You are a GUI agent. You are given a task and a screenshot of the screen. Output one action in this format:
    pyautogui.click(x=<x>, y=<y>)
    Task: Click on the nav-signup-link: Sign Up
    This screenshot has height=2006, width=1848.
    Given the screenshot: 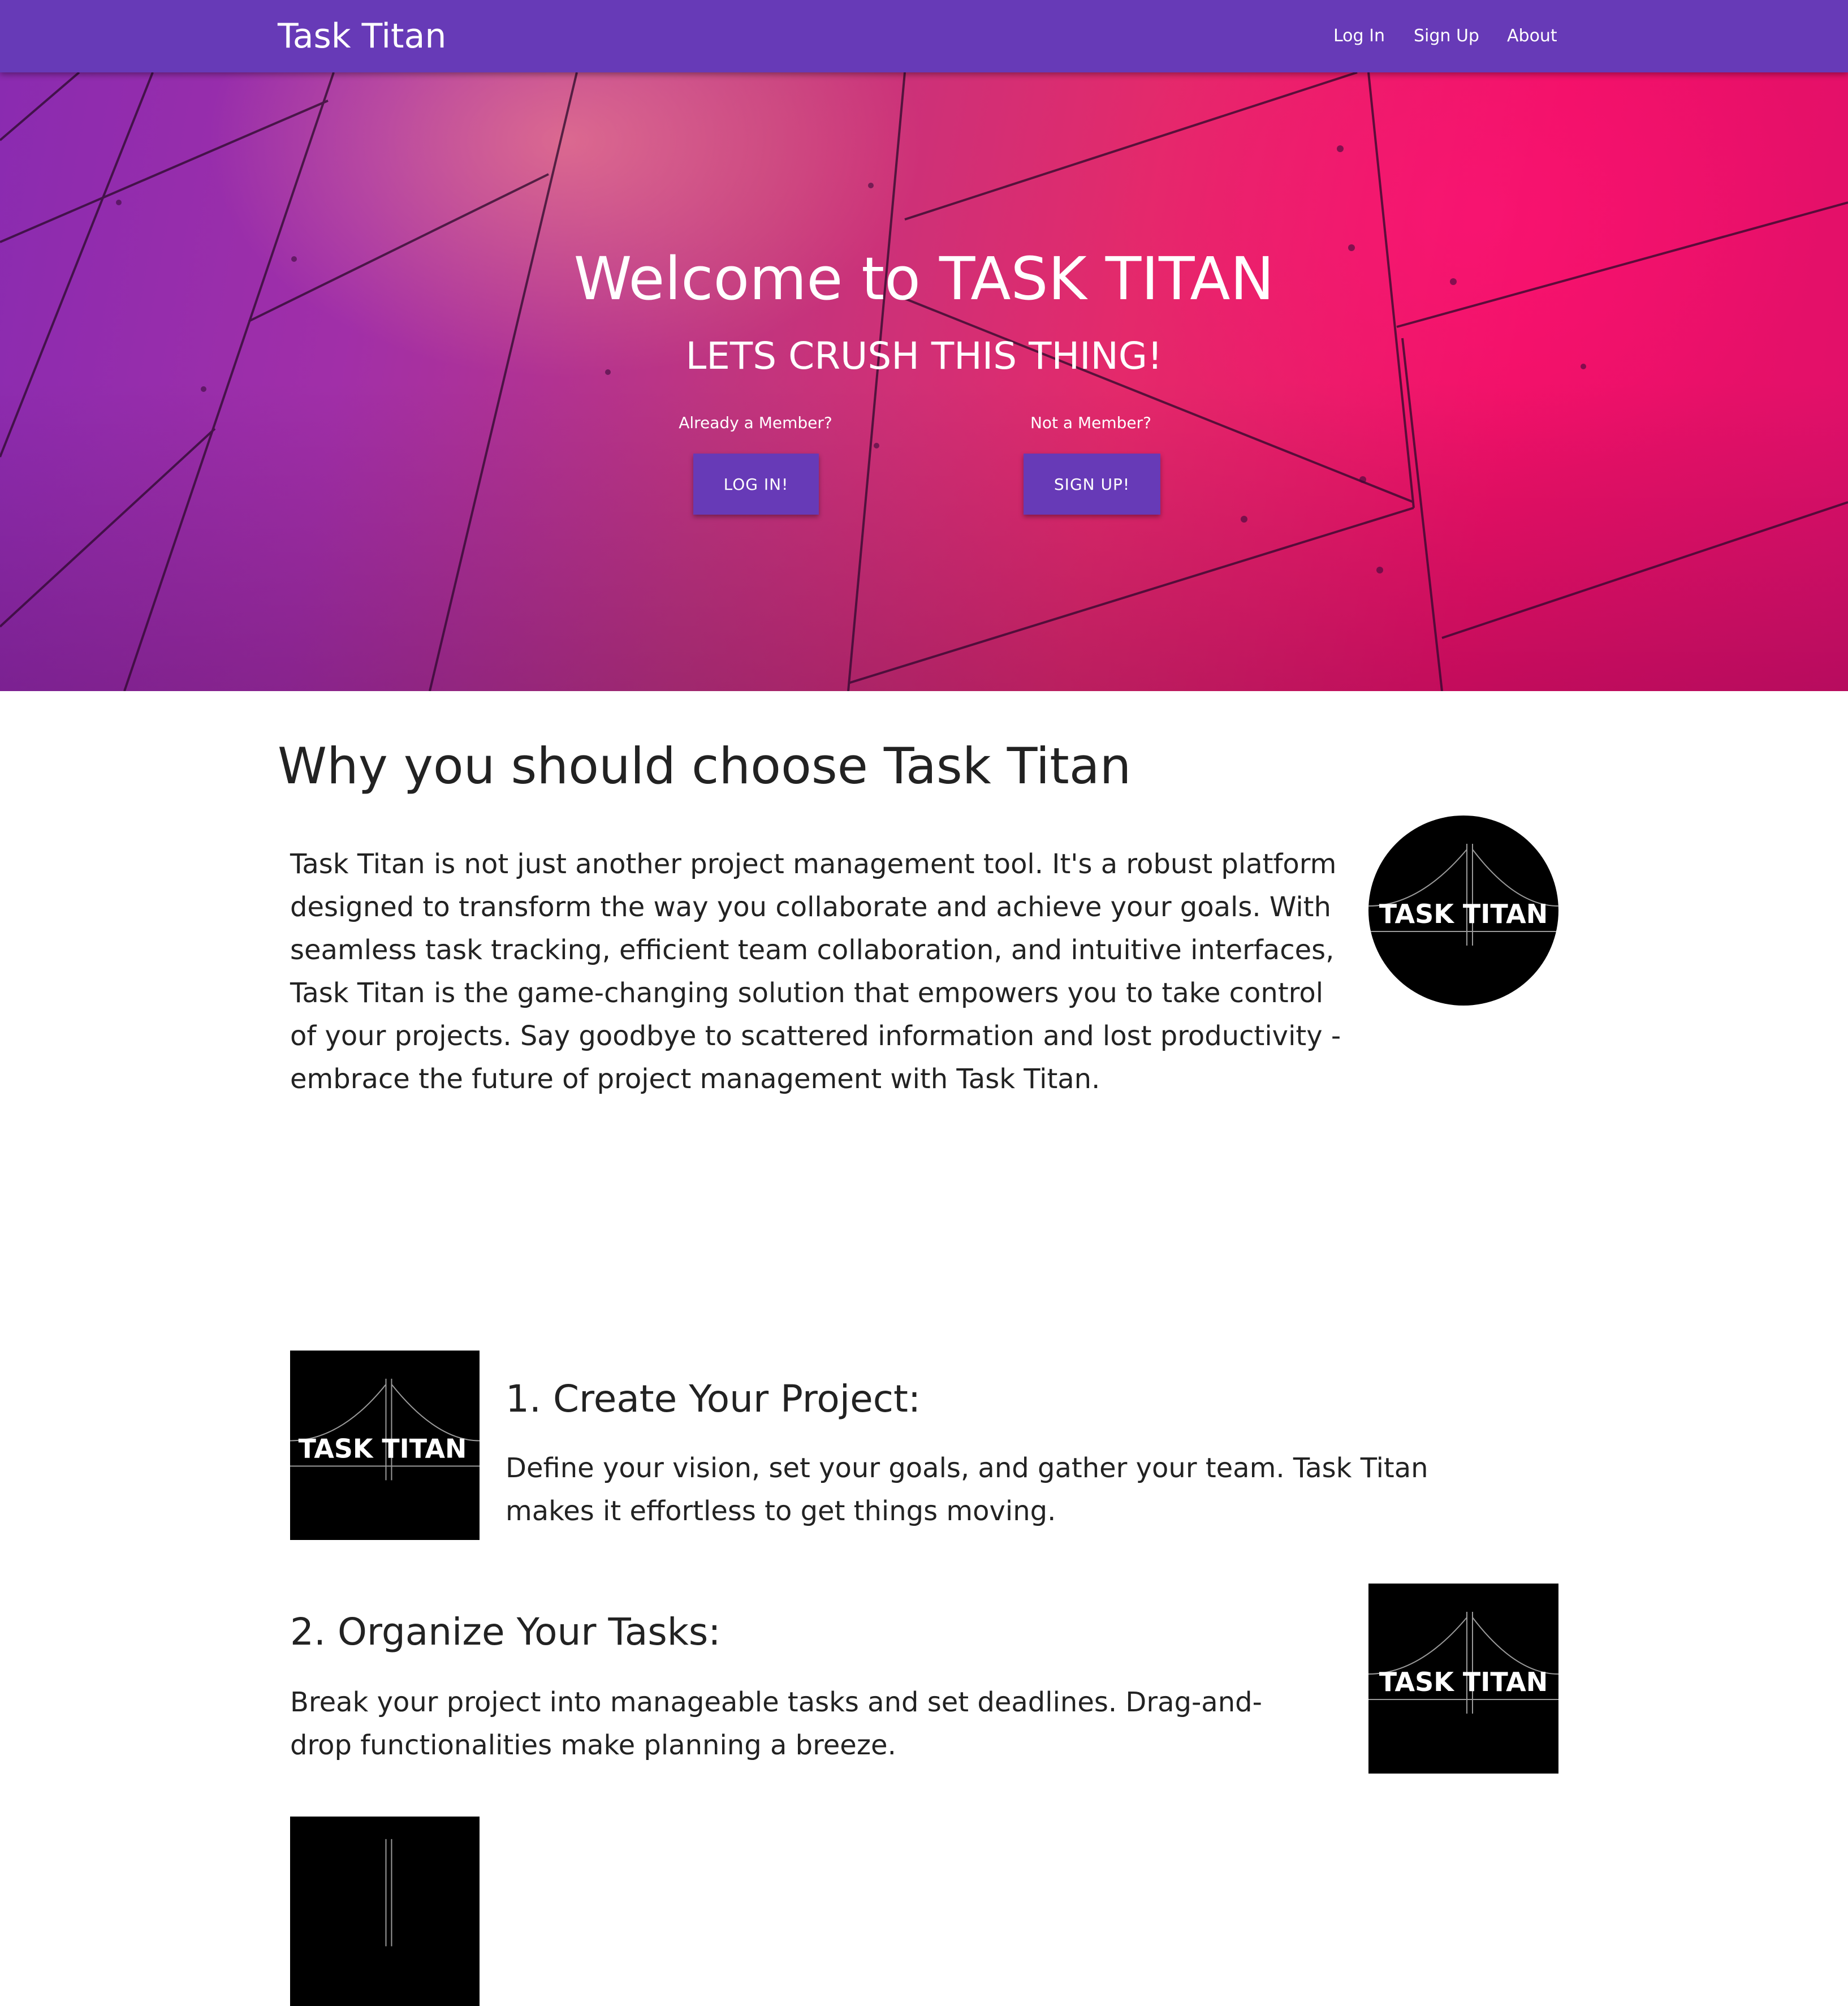 What is the action you would take?
    pyautogui.click(x=1447, y=36)
    